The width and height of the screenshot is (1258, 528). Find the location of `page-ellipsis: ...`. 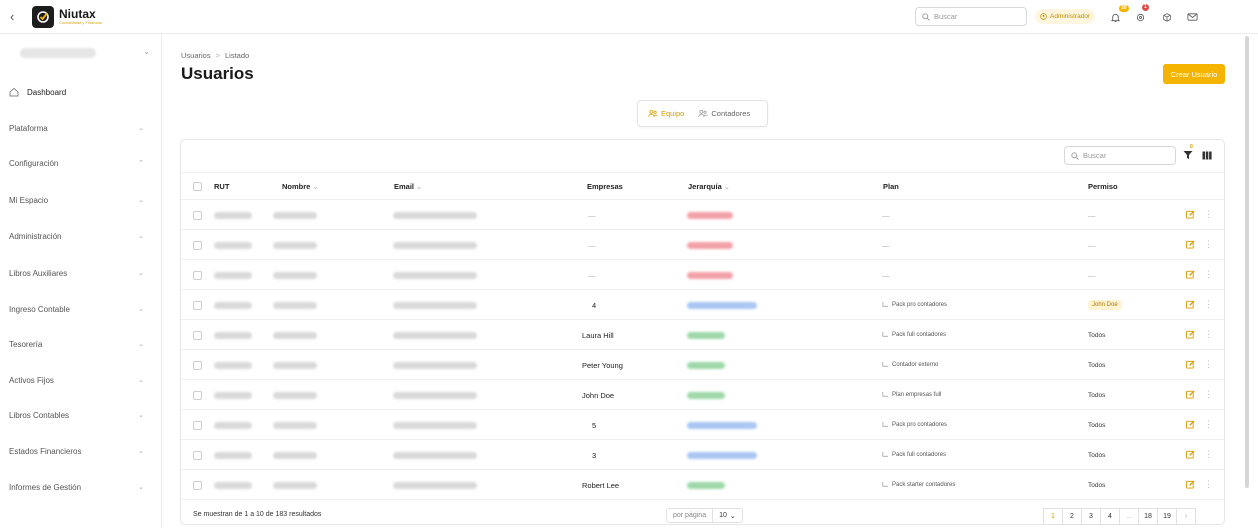

page-ellipsis: ... is located at coordinates (1129, 516).